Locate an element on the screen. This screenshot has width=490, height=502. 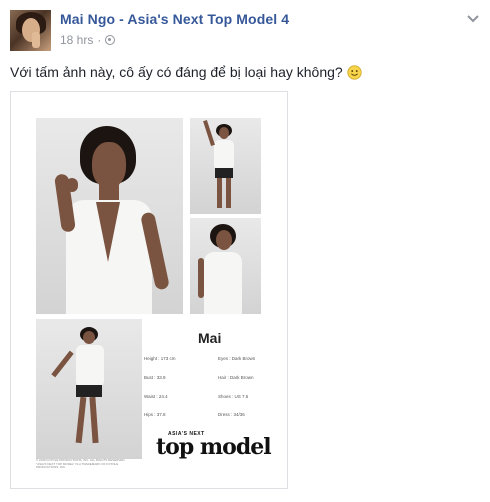
timestamp-link: 18 hrs is located at coordinates (76, 40).